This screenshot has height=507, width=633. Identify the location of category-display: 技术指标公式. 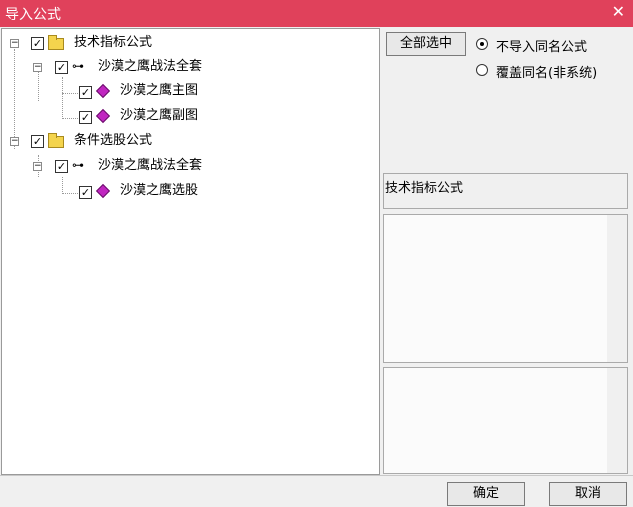
(505, 191).